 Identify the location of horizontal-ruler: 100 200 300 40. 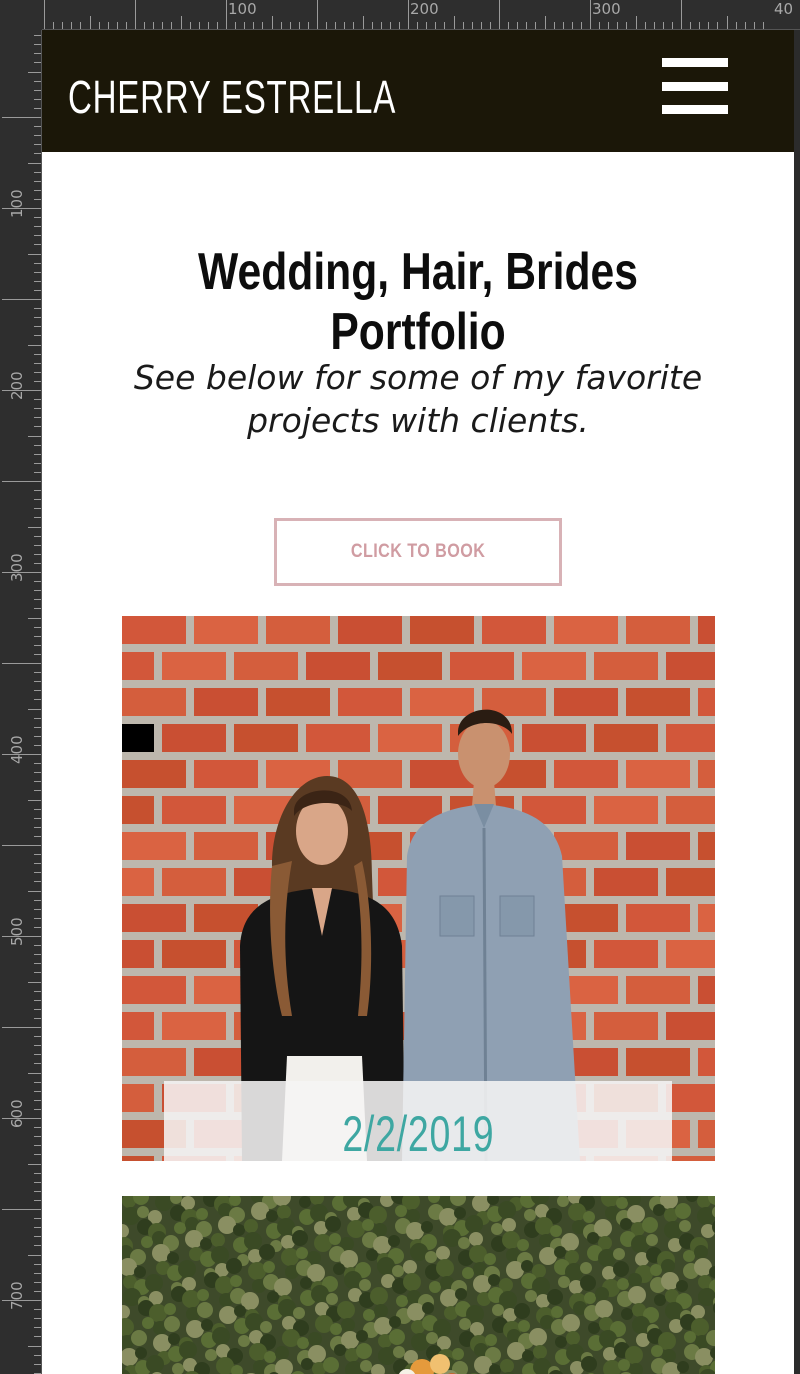
(400, 15).